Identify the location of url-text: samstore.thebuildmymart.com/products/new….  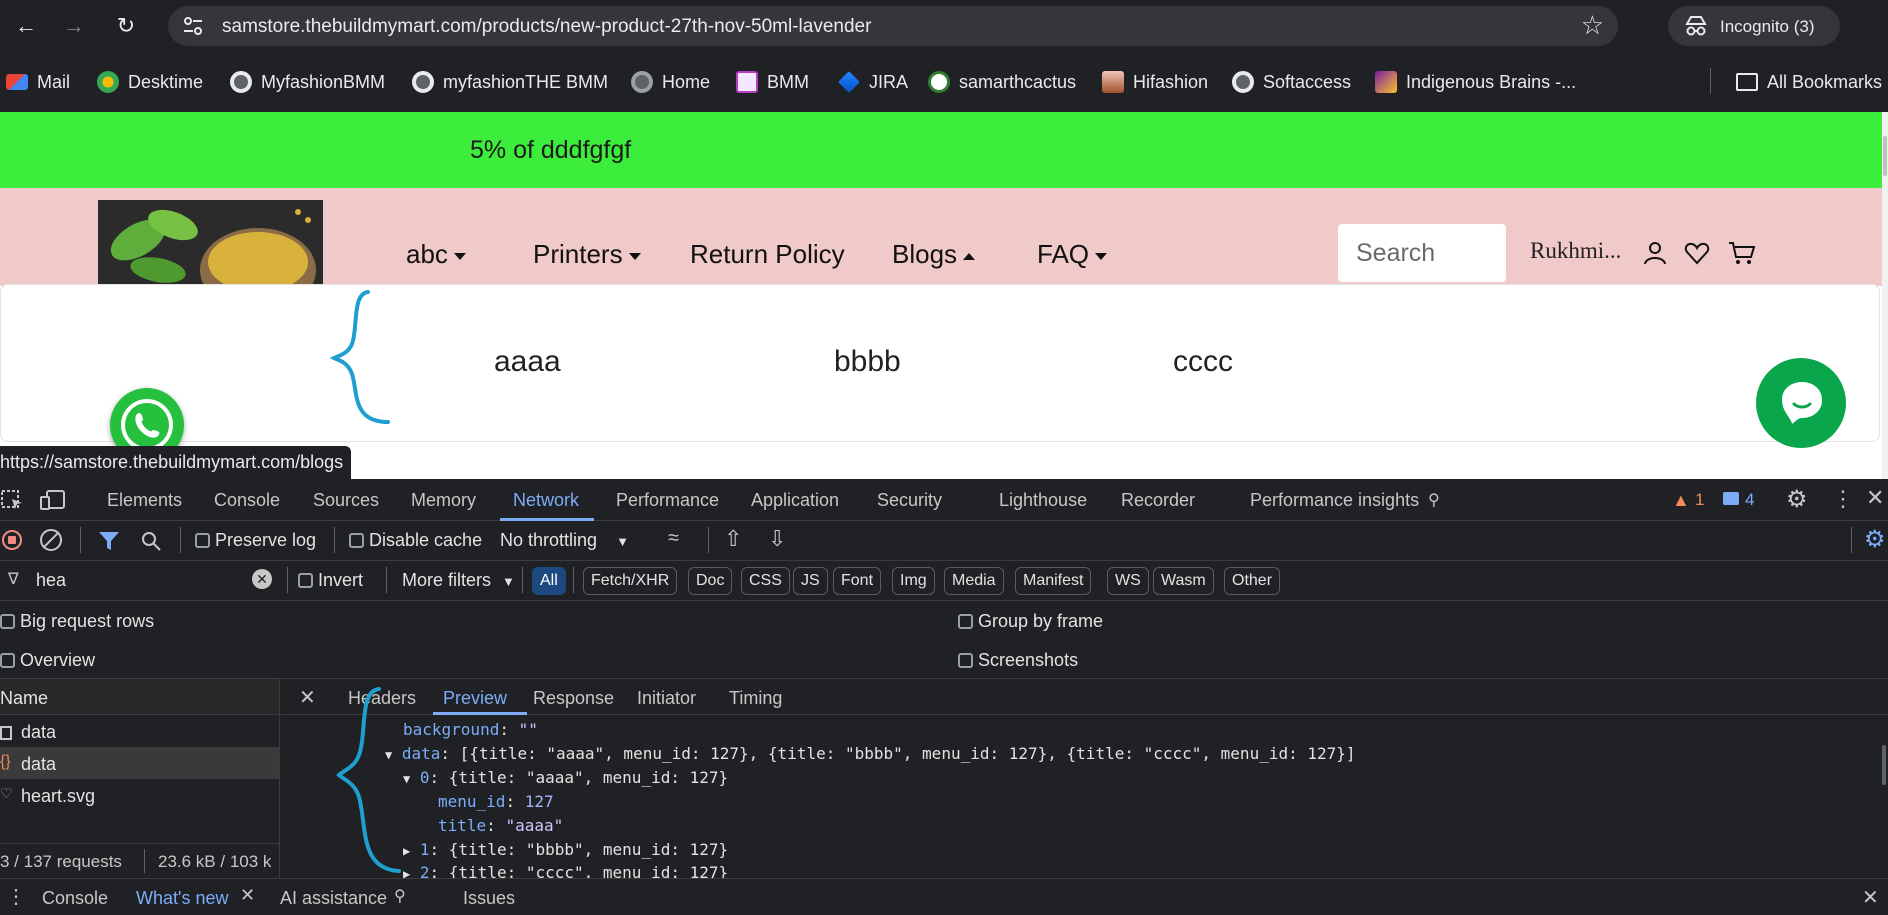
(546, 27).